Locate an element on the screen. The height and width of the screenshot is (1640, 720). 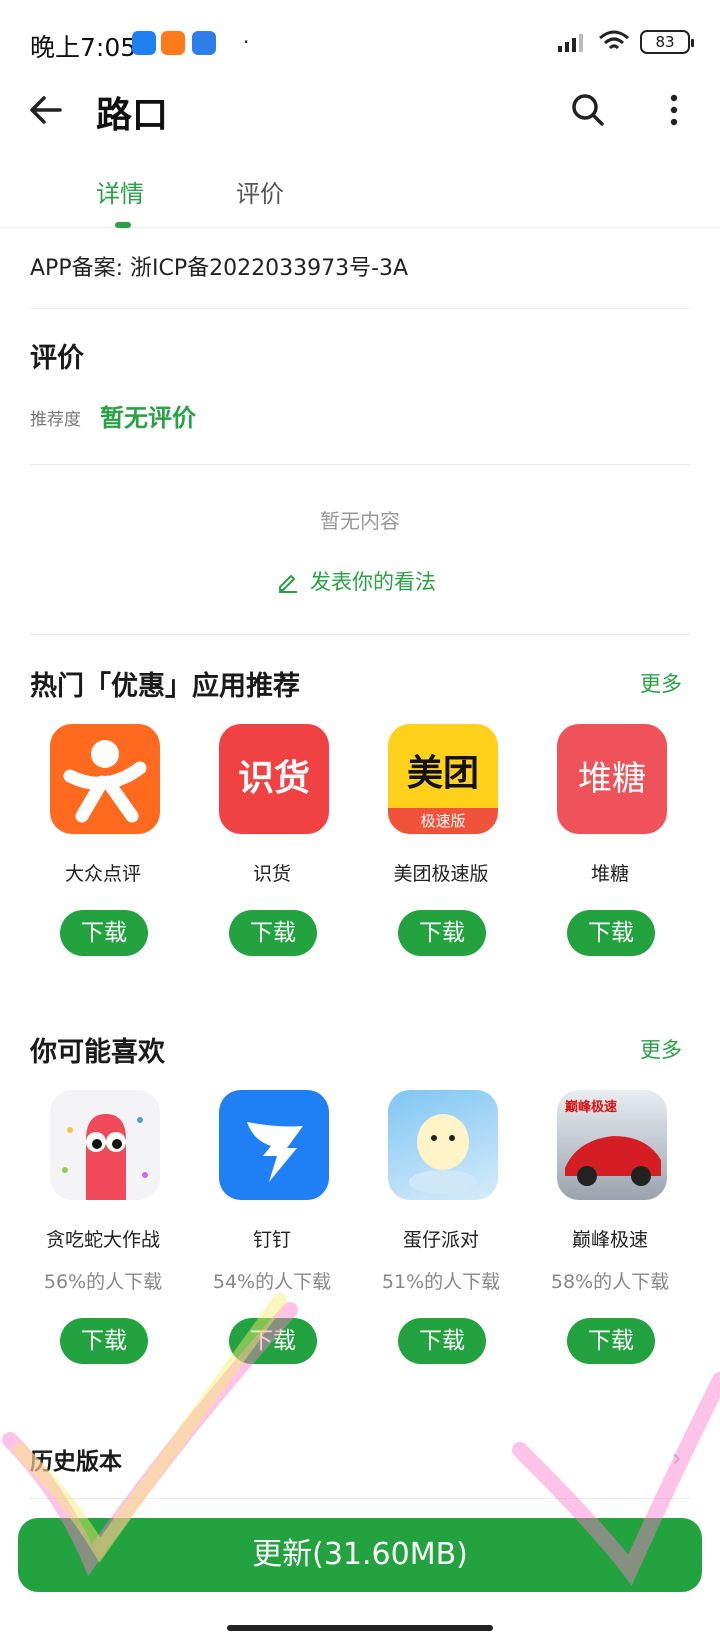
back-arrow-icon is located at coordinates (46, 110).